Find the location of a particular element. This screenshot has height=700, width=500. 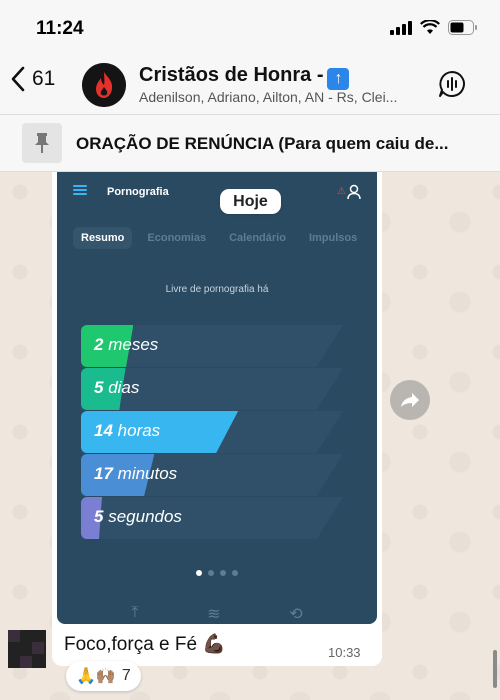

counter-label: 2 meses is located at coordinates (126, 345).